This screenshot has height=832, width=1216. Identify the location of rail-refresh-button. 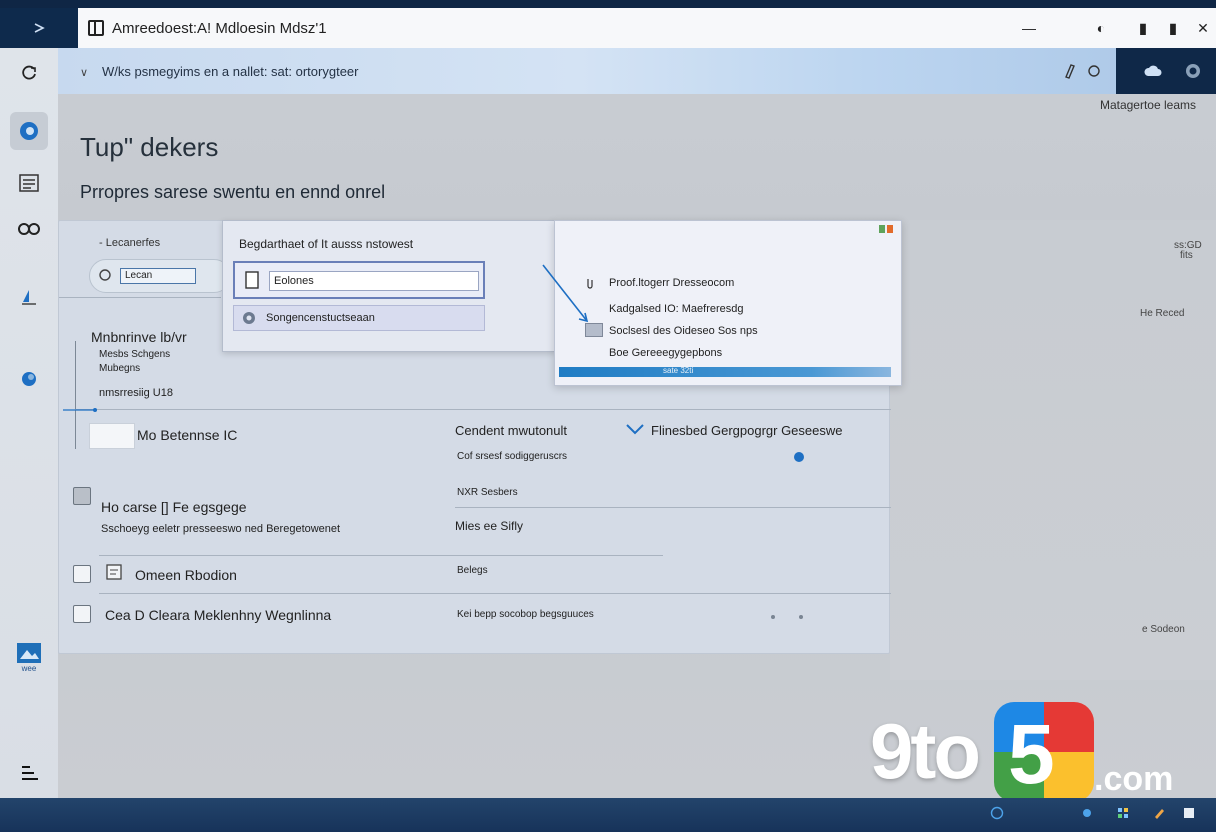
(29, 73).